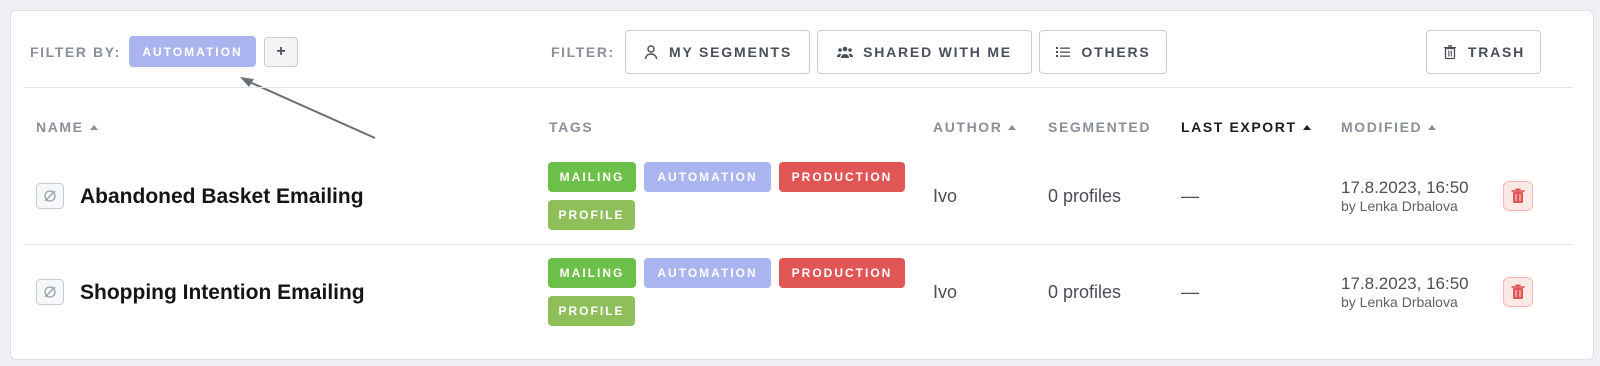  I want to click on plus-icon: +, so click(281, 51).